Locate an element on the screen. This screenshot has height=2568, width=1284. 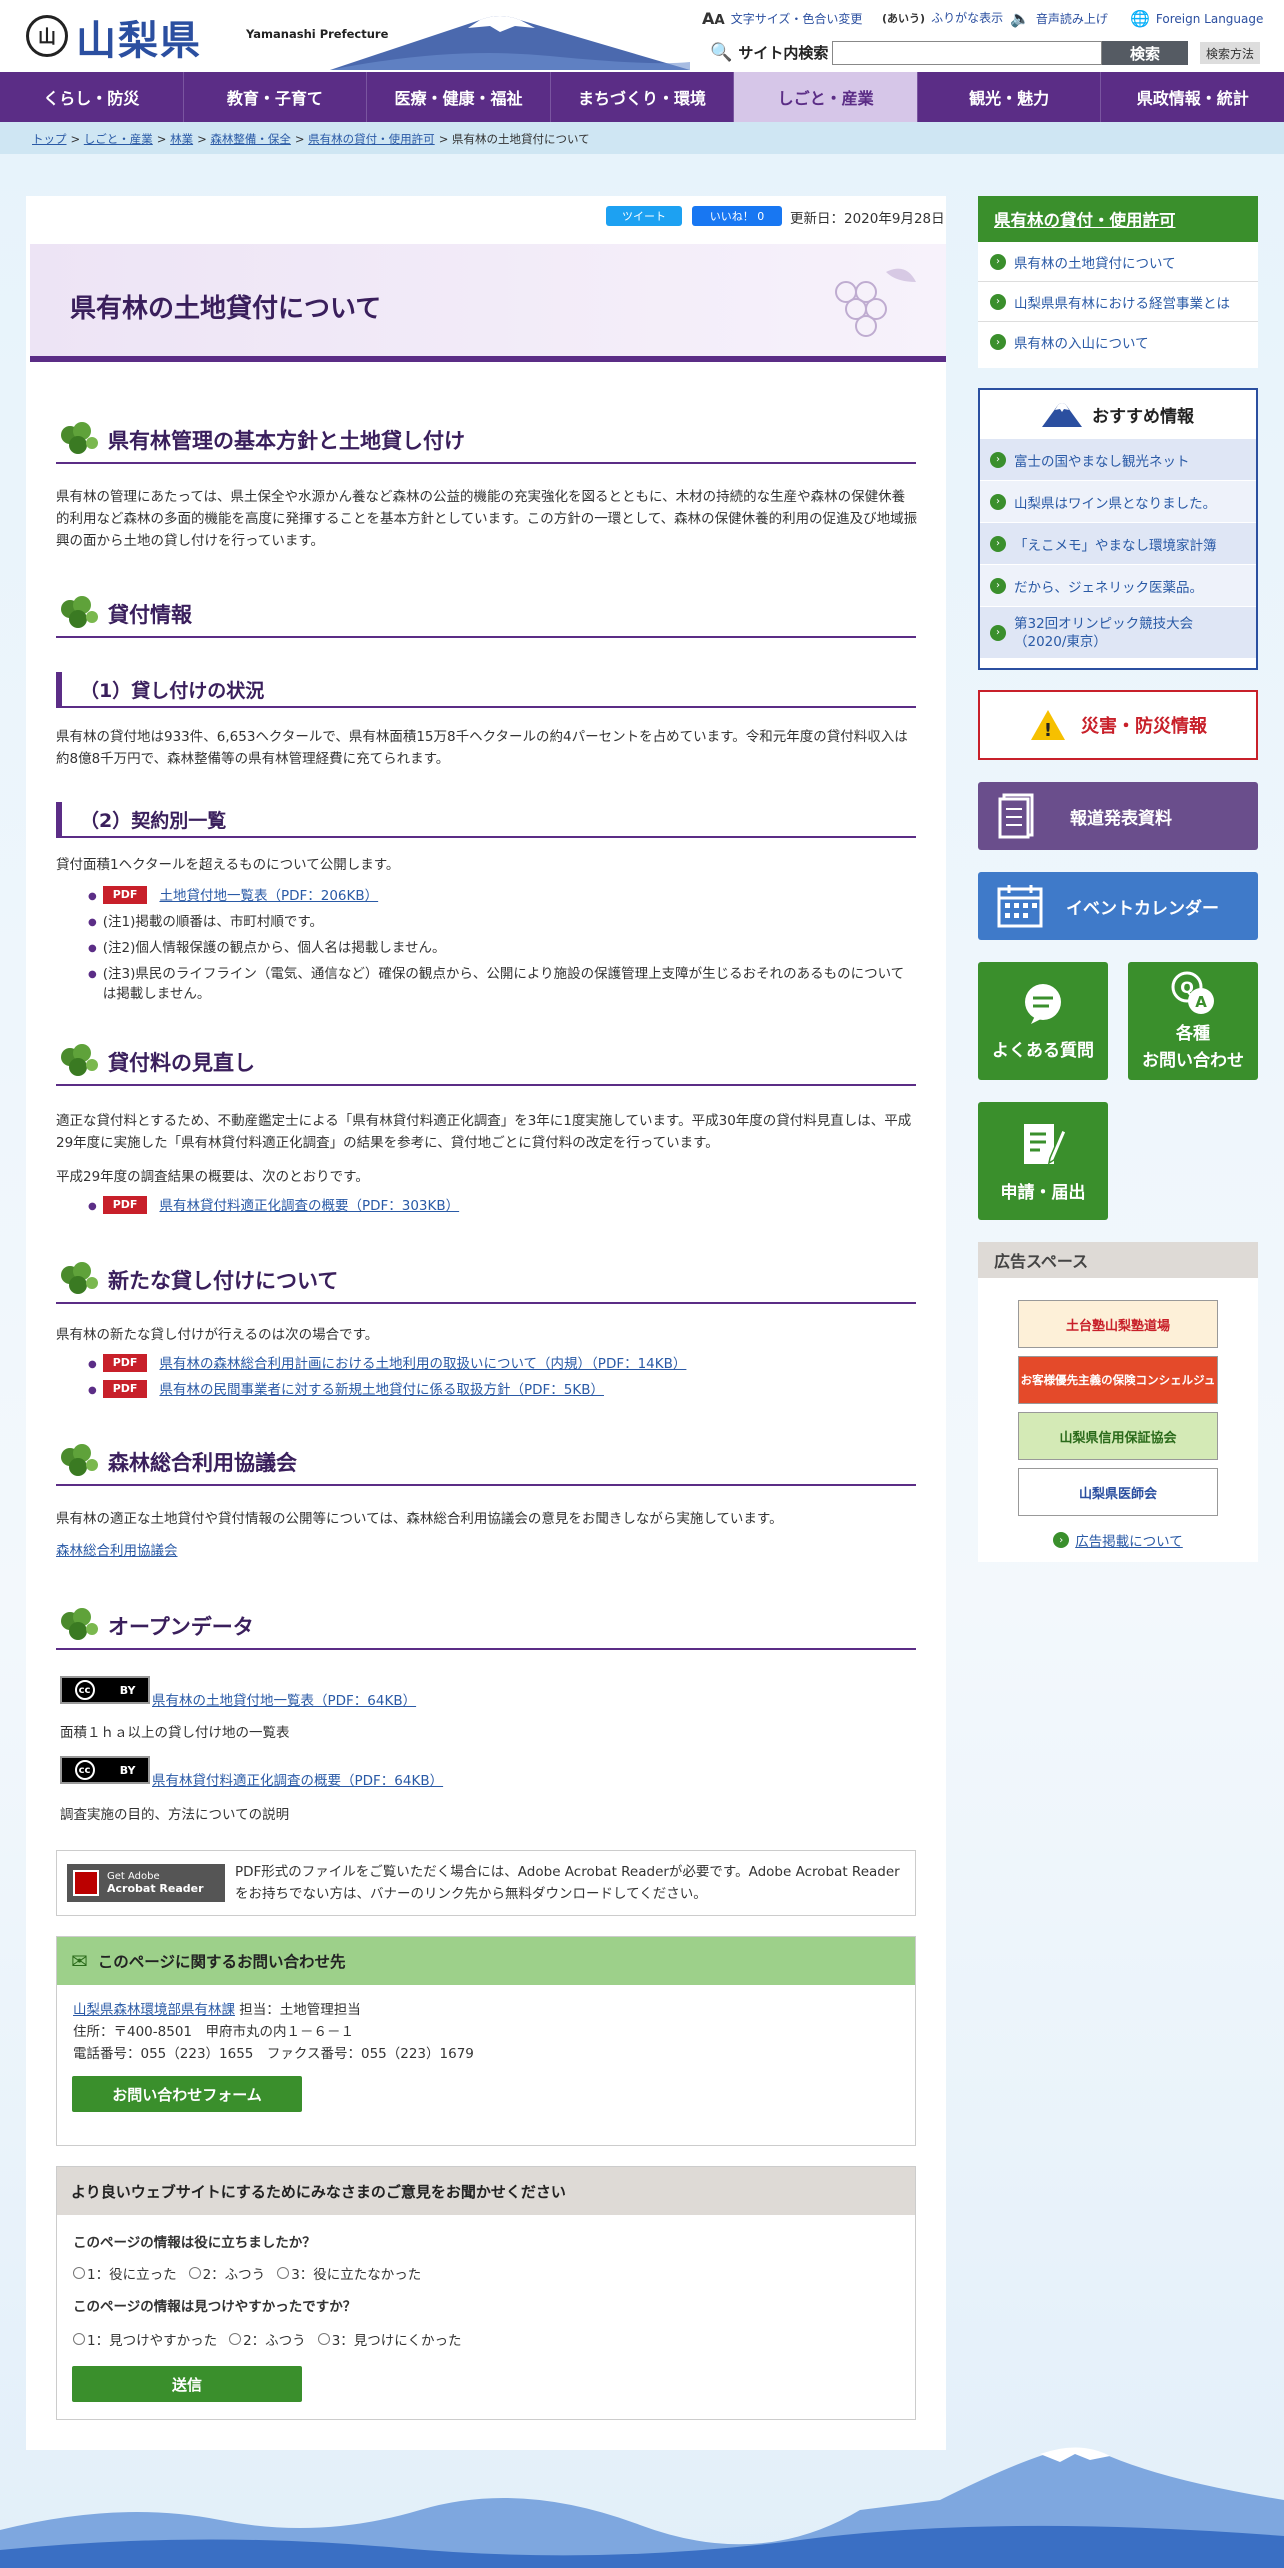
section-heading-lending-info: 貸付情報 is located at coordinates (486, 615).